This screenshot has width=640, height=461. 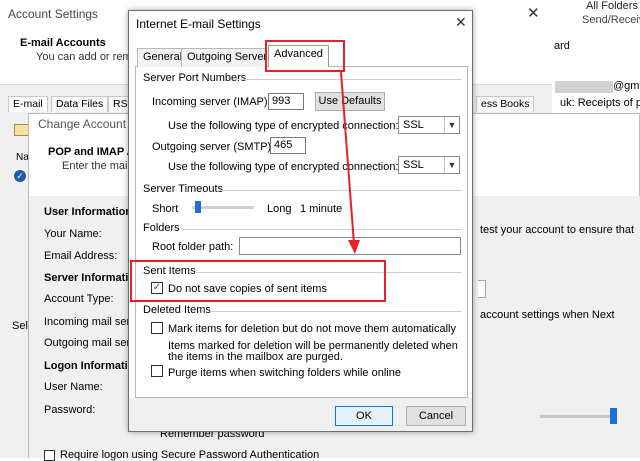 I want to click on annotation-arrow, so click(x=350, y=162).